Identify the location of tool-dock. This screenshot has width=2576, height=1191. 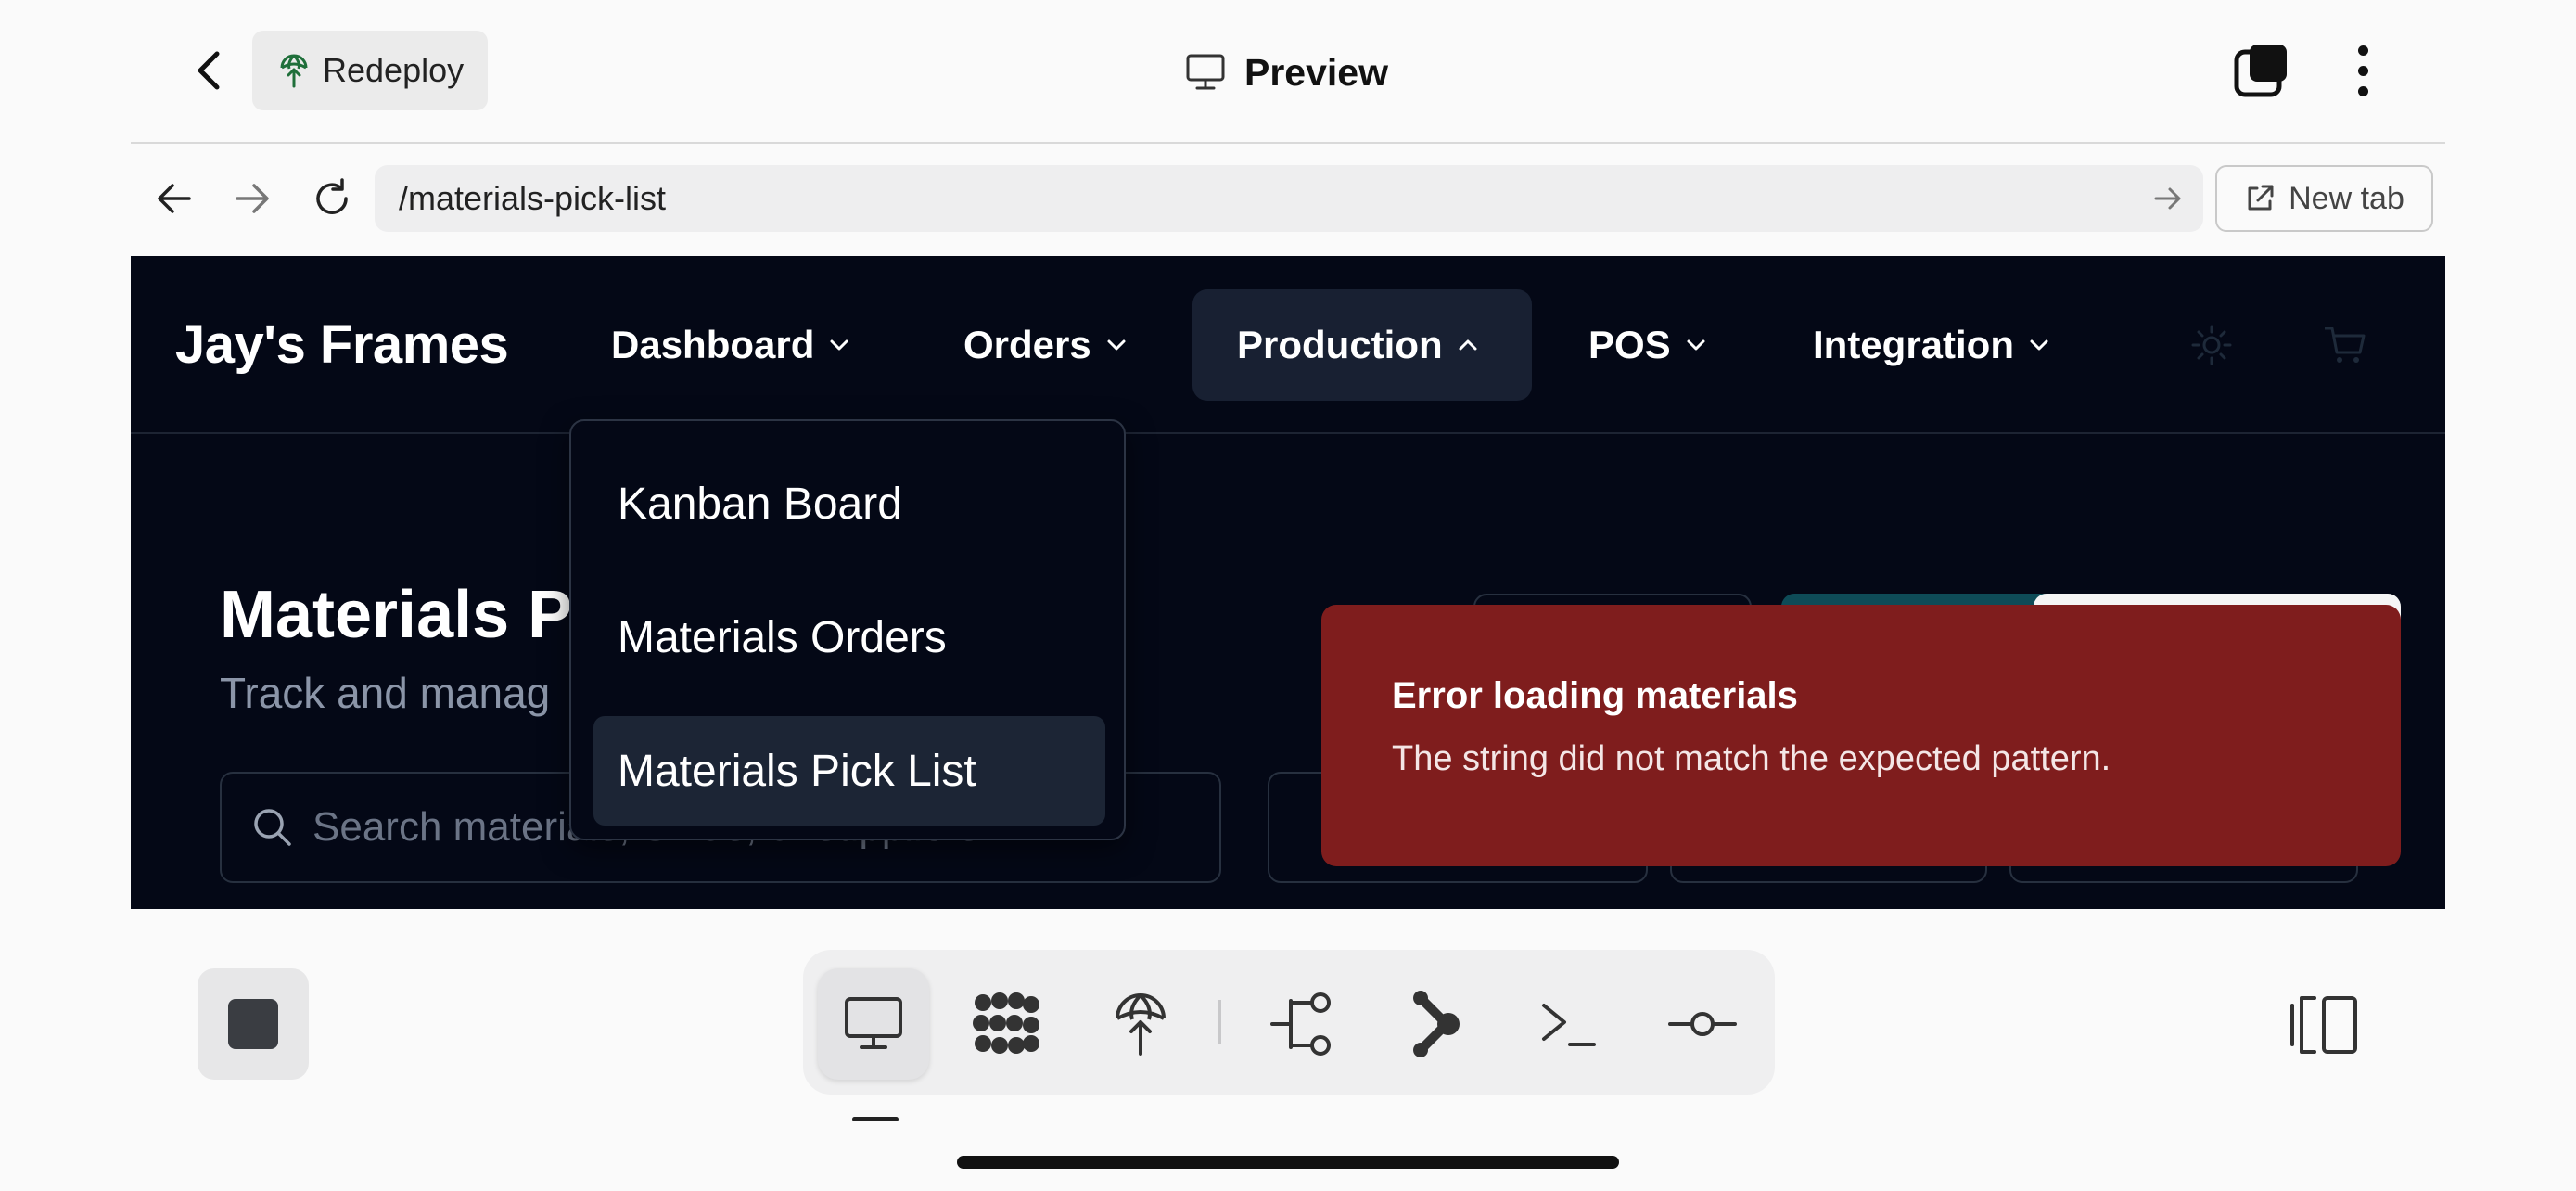
(1289, 1022).